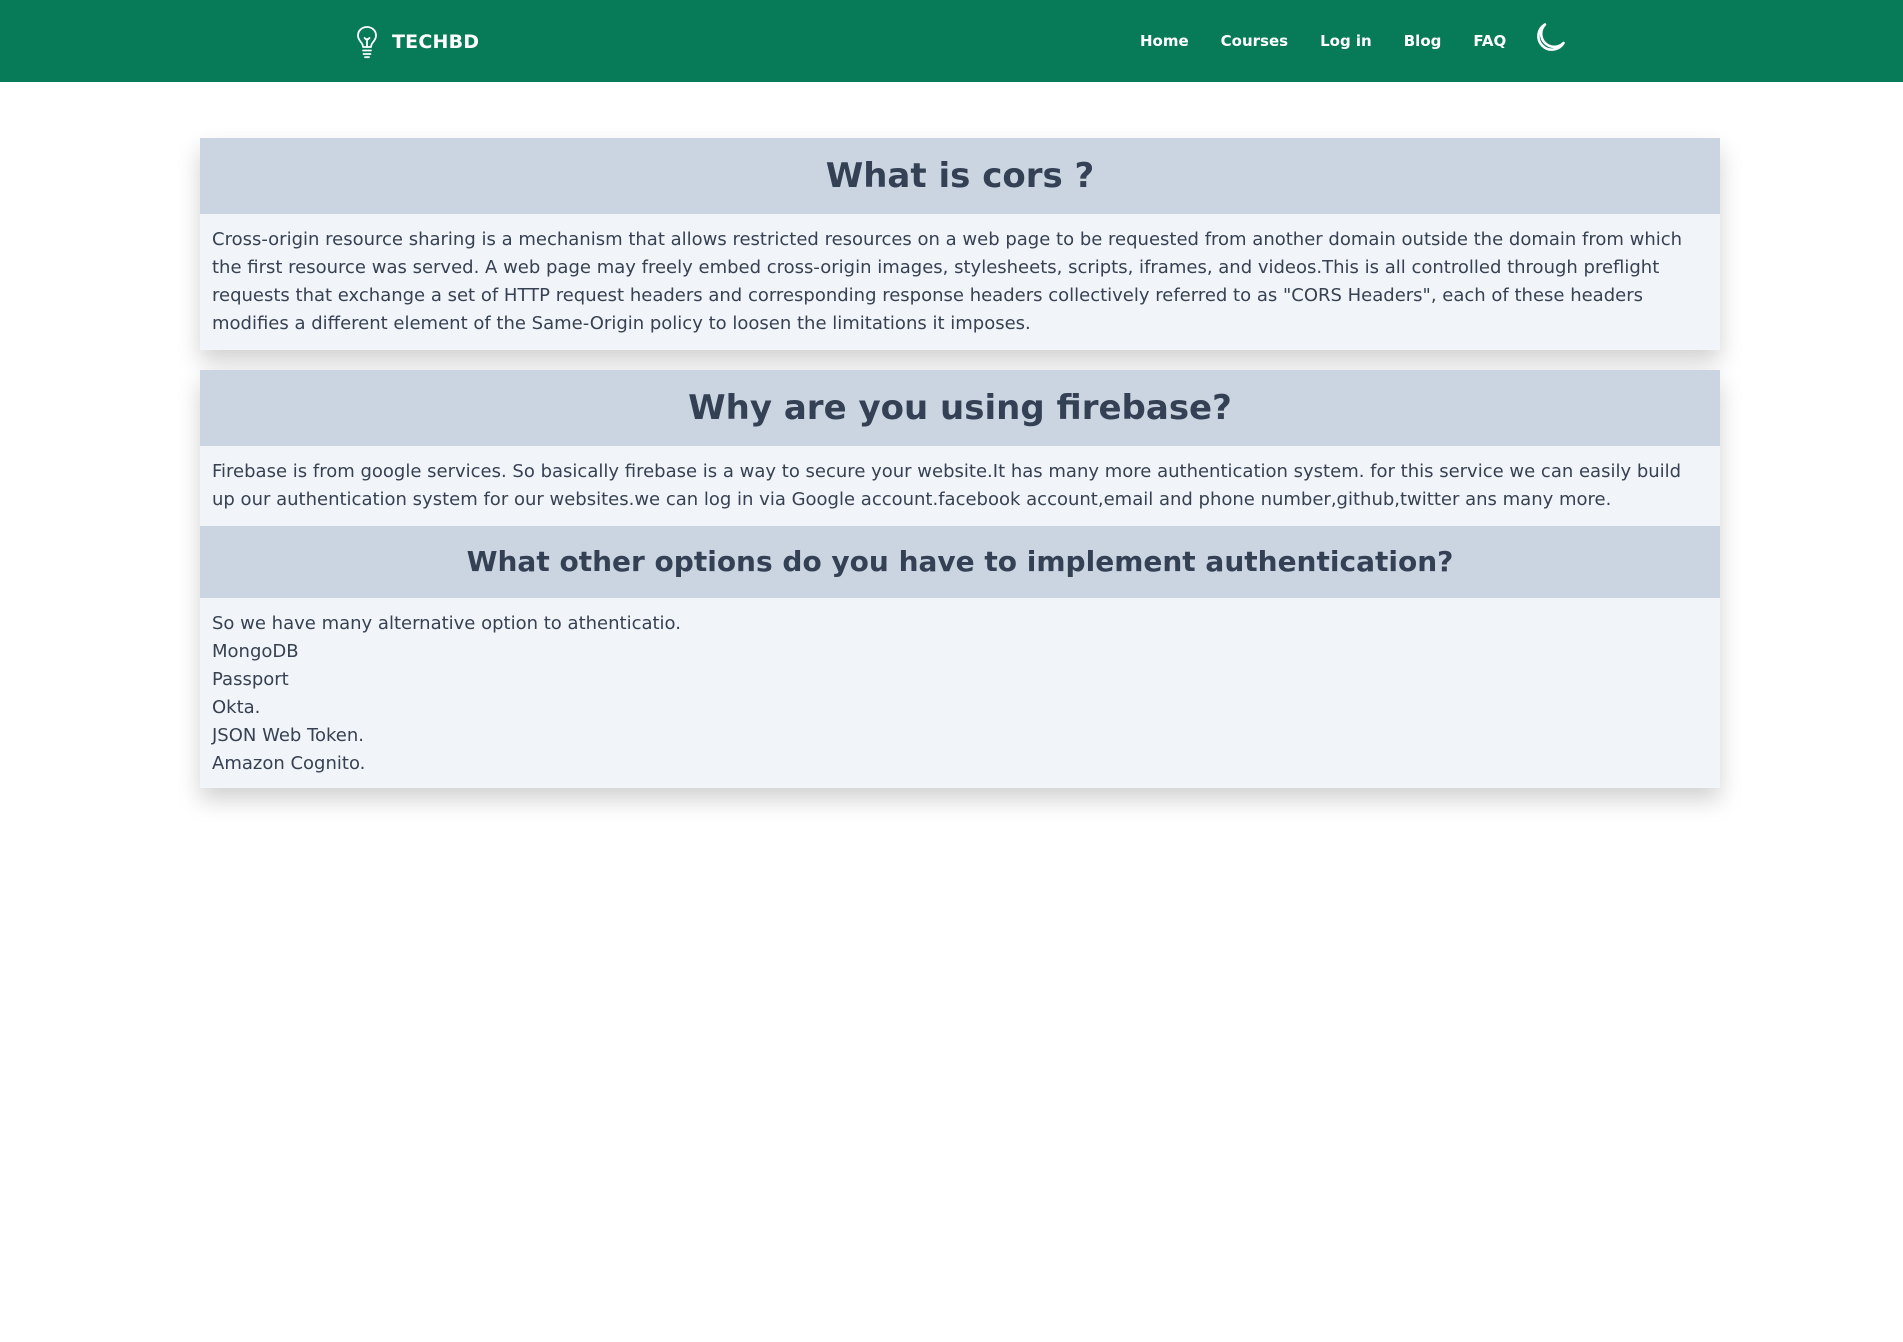  I want to click on answer-list-item: Passport, so click(250, 679).